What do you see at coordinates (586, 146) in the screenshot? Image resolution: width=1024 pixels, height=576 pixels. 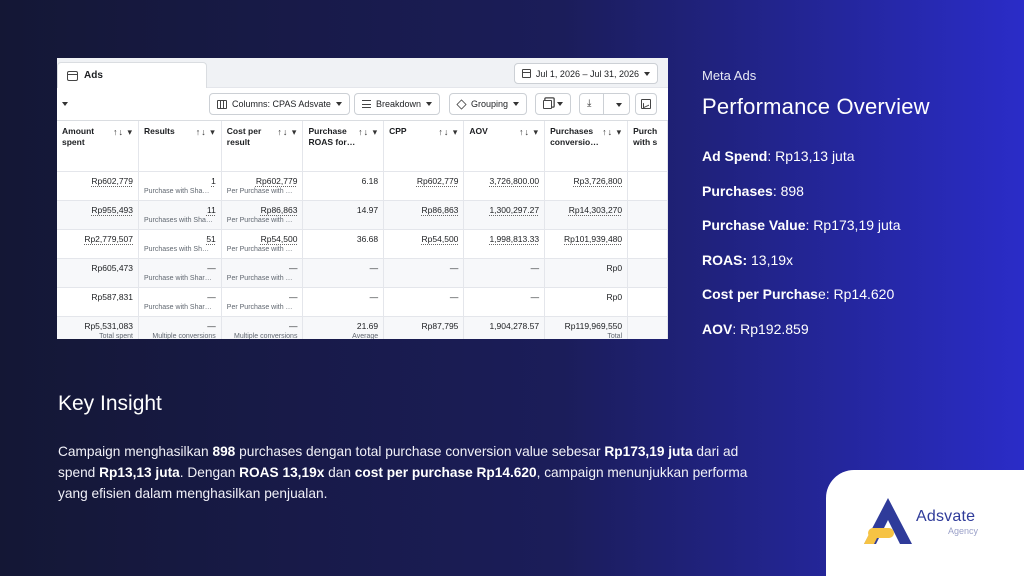 I see `column-header: Purchases conversio… ↑↓ ▾` at bounding box center [586, 146].